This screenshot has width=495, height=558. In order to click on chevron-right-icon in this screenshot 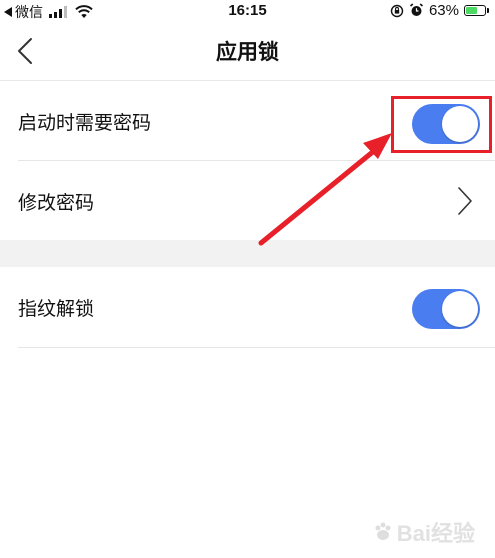, I will do `click(465, 201)`.